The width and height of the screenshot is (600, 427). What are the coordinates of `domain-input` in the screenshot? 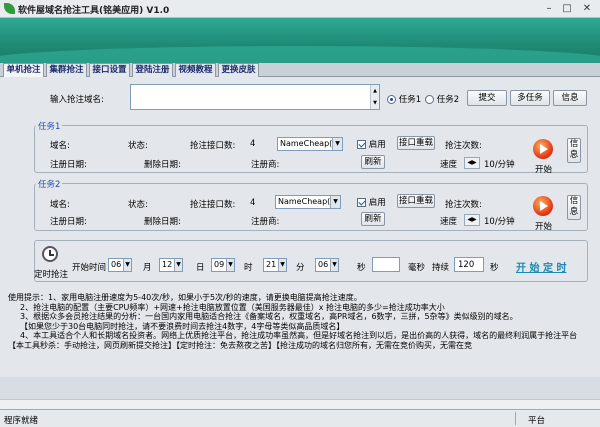 It's located at (255, 97).